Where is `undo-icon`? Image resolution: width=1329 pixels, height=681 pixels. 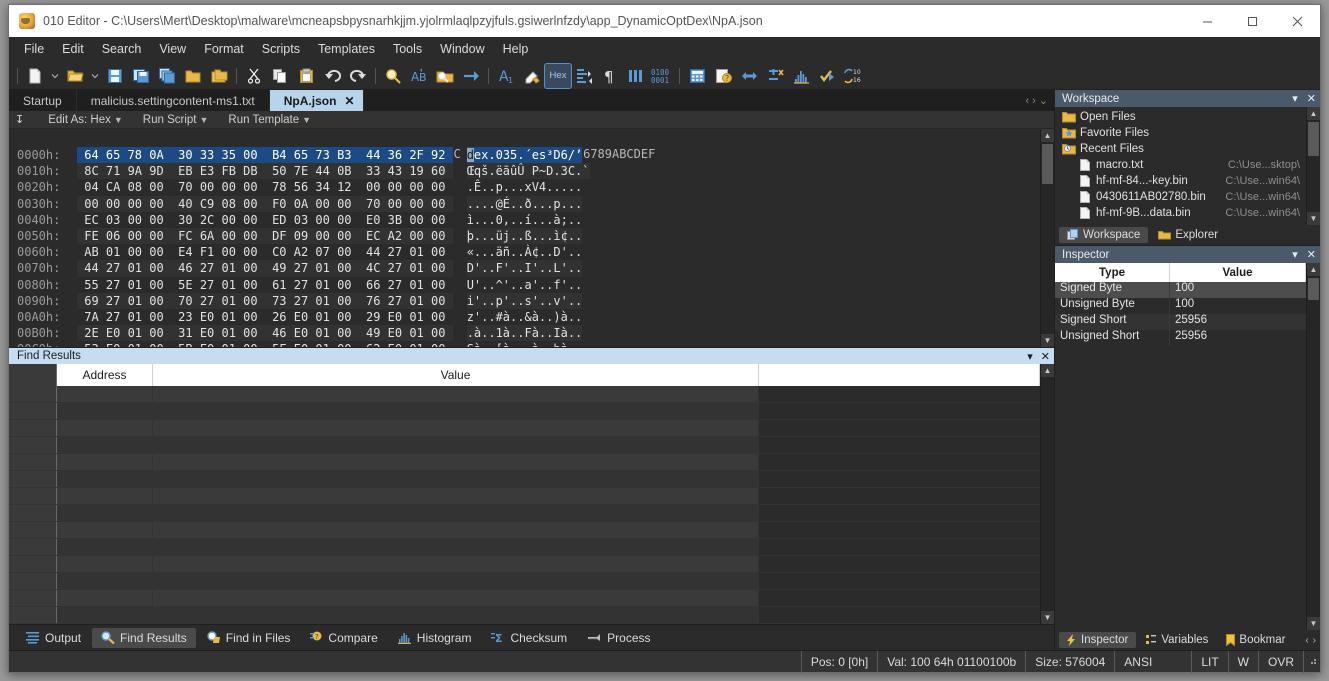
undo-icon is located at coordinates (332, 76).